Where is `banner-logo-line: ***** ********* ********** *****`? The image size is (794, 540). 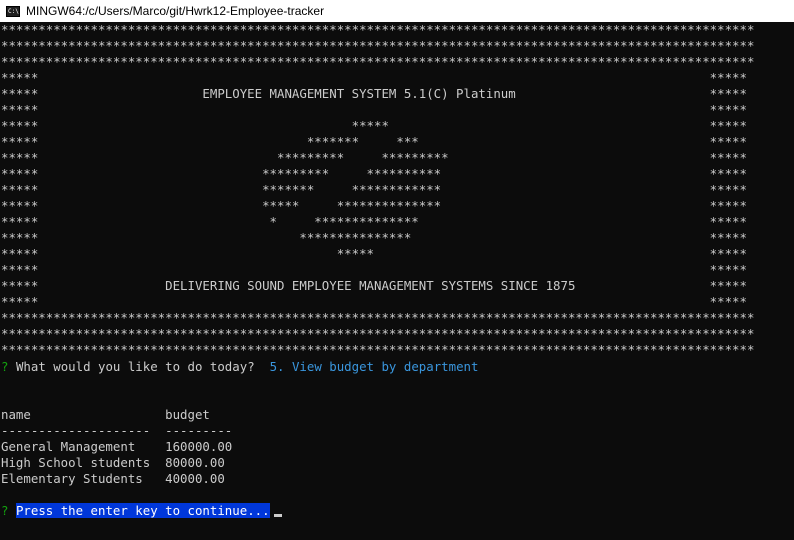
banner-logo-line: ***** ********* ********** ***** is located at coordinates (374, 173).